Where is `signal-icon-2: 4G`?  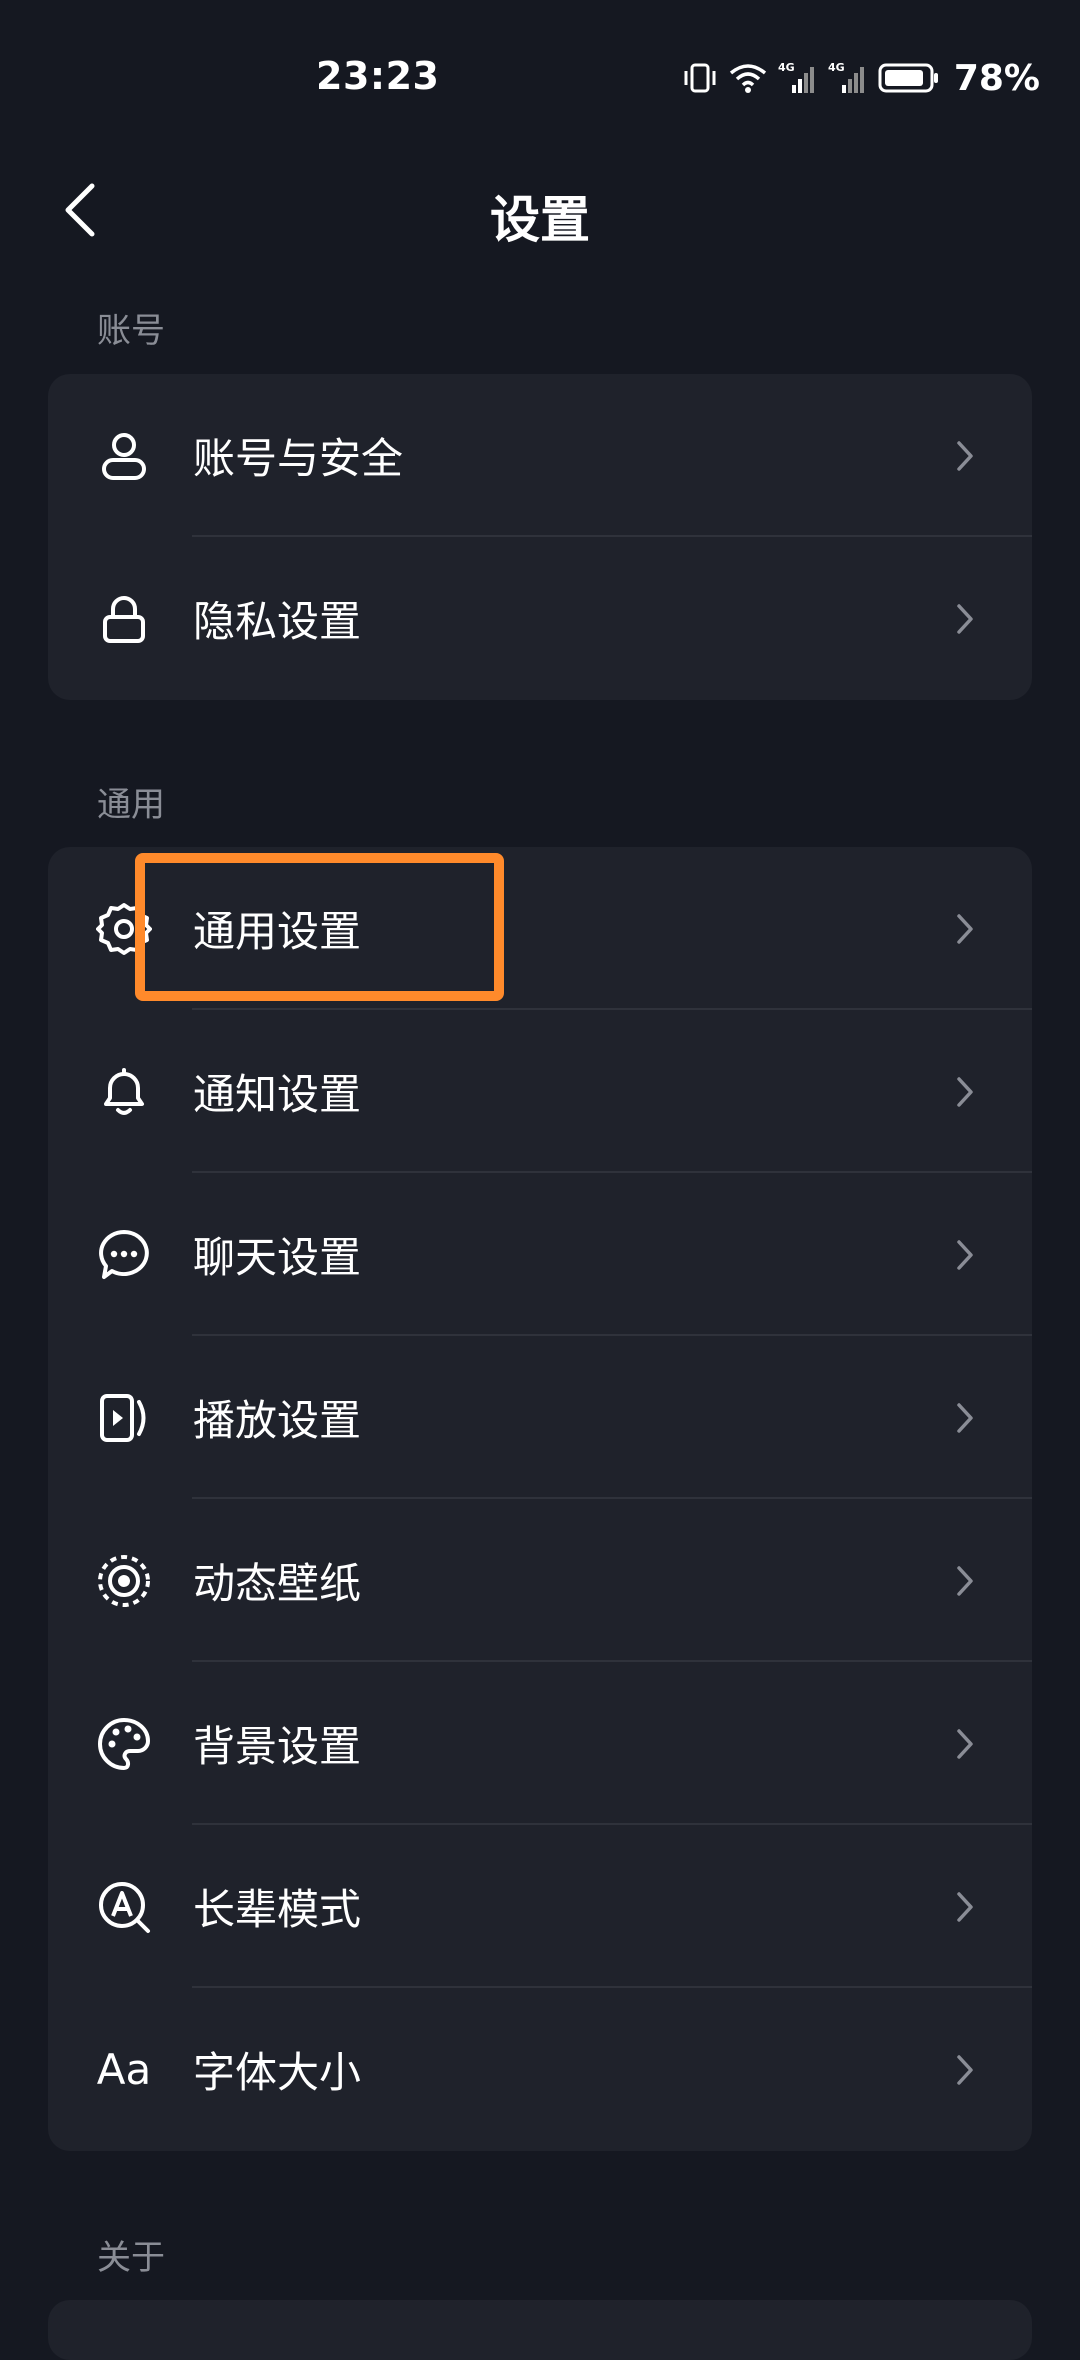
signal-icon-2: 4G is located at coordinates (846, 77).